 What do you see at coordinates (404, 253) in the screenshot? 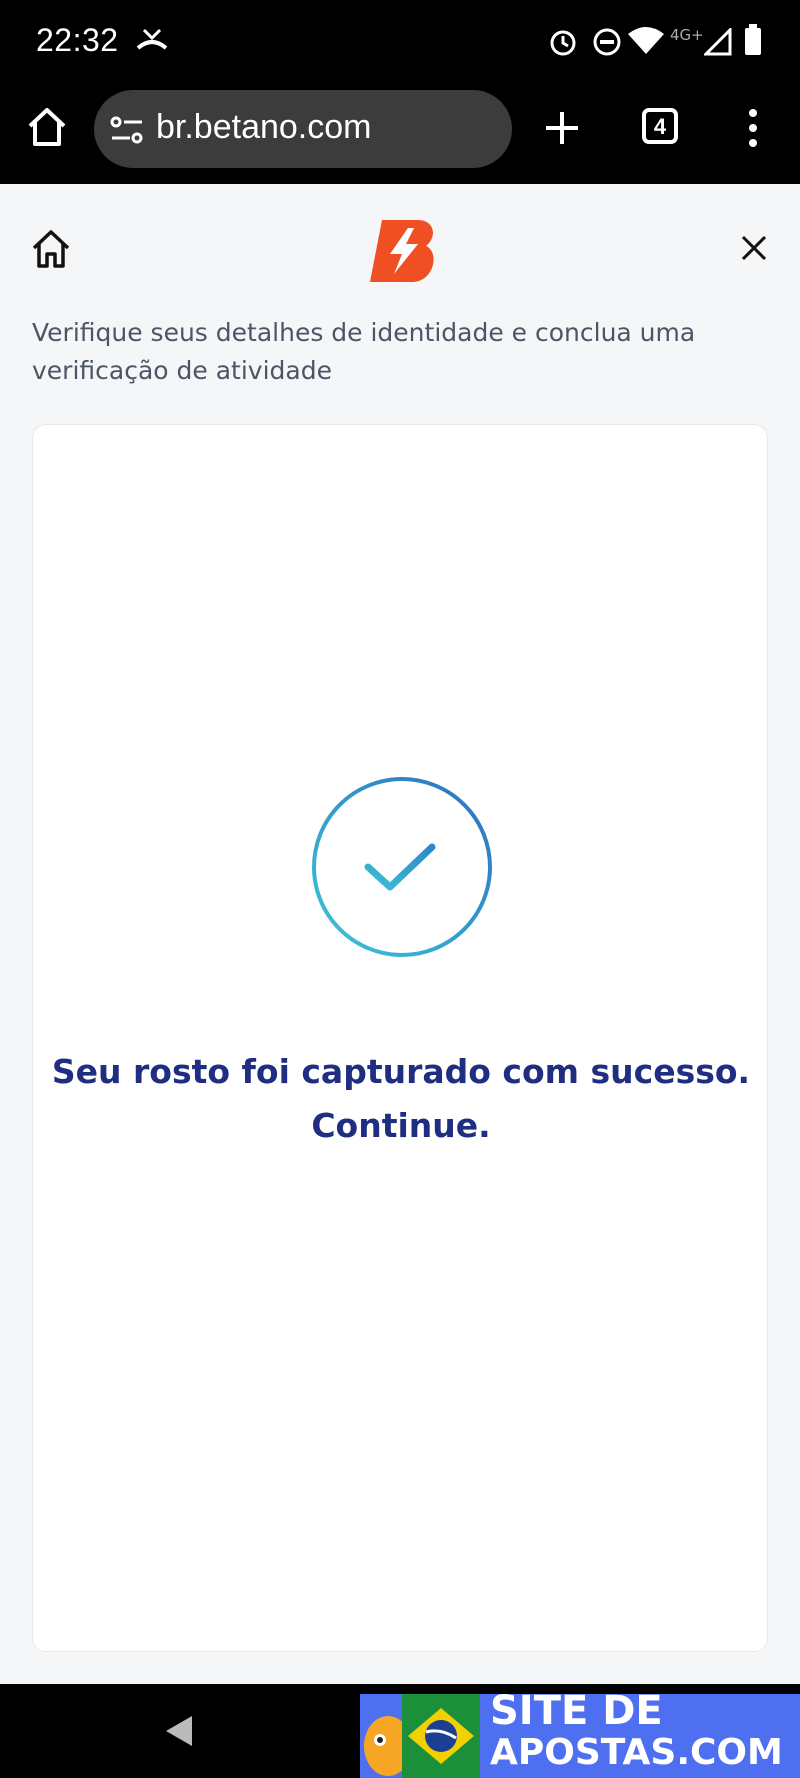
I see `betano-logo` at bounding box center [404, 253].